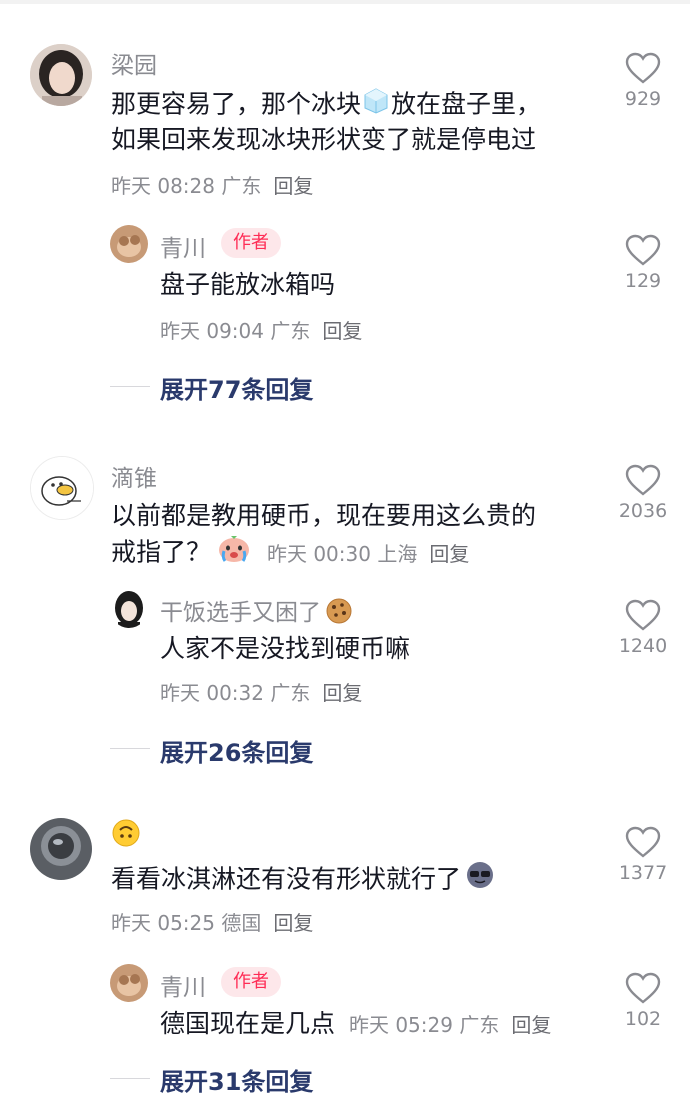 This screenshot has width=690, height=1097. What do you see at coordinates (643, 646) in the screenshot?
I see `like-count: 1240` at bounding box center [643, 646].